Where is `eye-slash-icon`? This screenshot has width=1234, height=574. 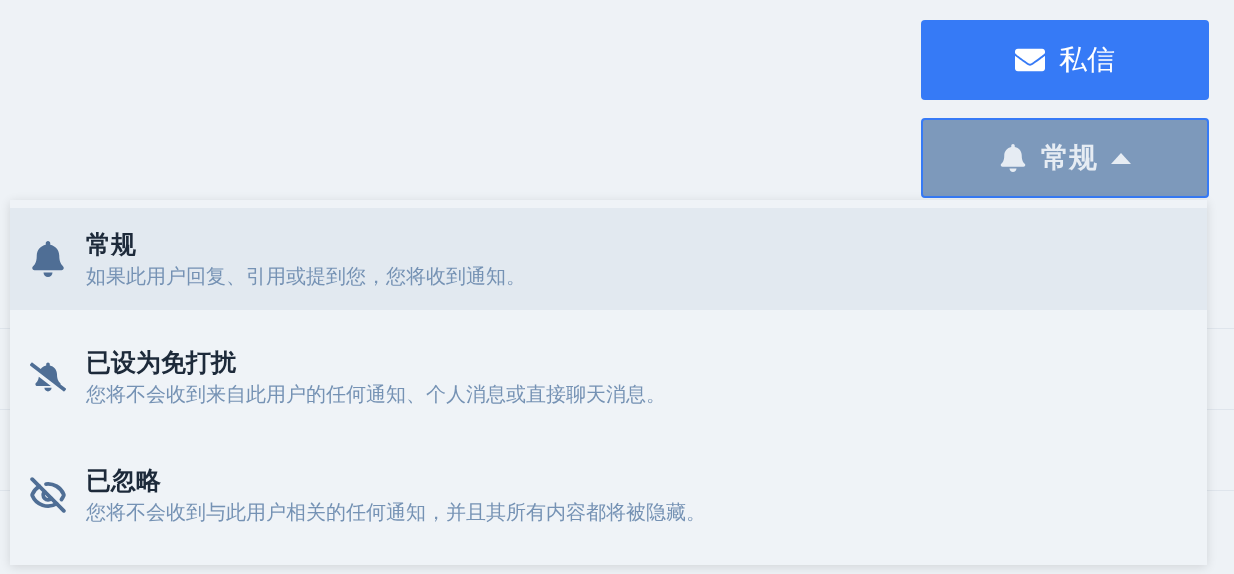 eye-slash-icon is located at coordinates (48, 495).